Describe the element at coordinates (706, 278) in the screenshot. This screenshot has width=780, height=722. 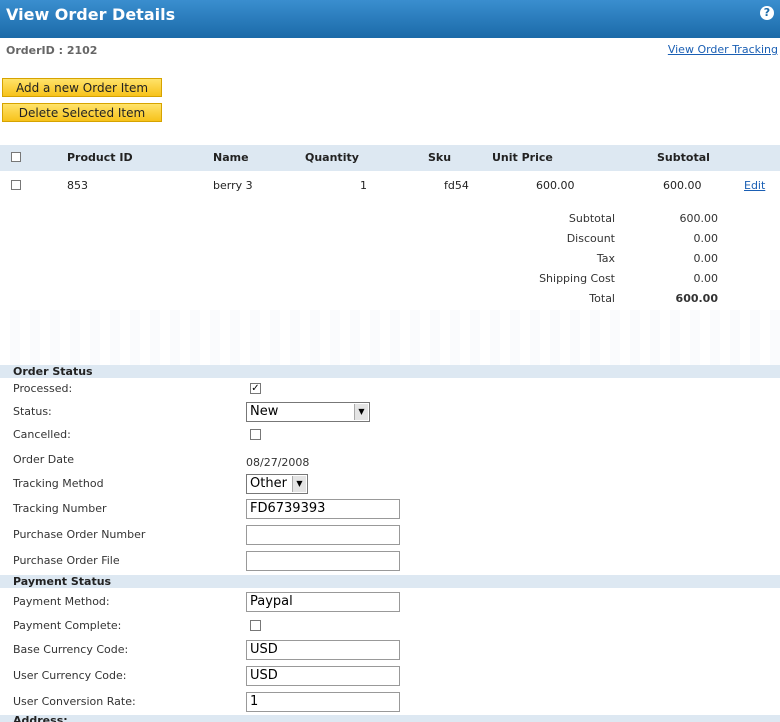
I see `summary-shipping-value: 0.00` at that location.